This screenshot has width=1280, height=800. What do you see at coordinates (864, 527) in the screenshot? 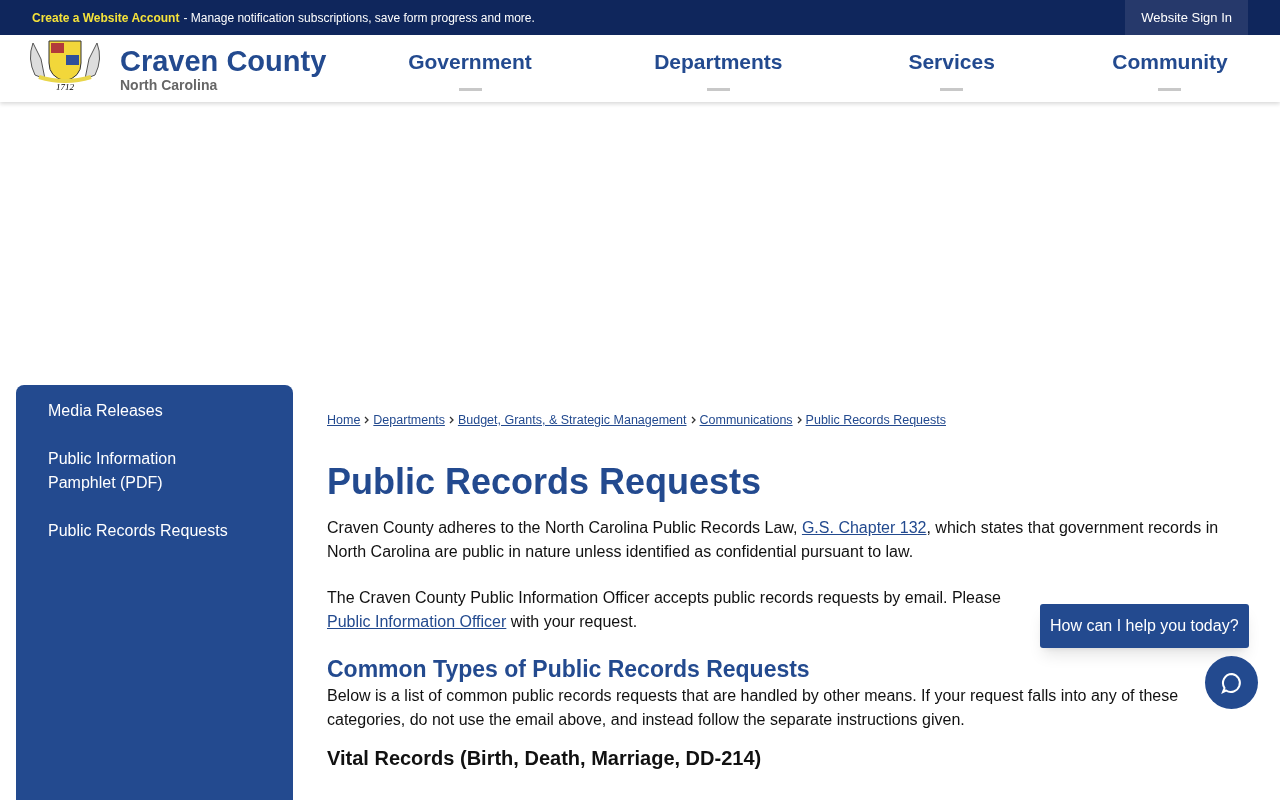
I see `inline-link: G.S. Chapter 132` at bounding box center [864, 527].